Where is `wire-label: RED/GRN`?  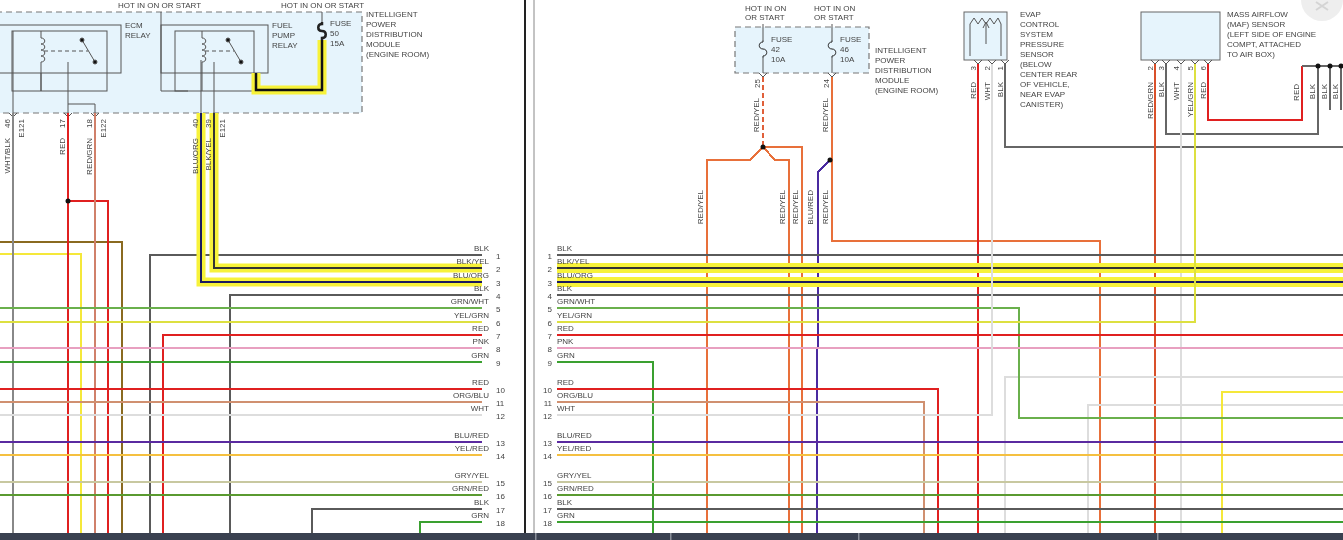
wire-label: RED/GRN is located at coordinates (1150, 100).